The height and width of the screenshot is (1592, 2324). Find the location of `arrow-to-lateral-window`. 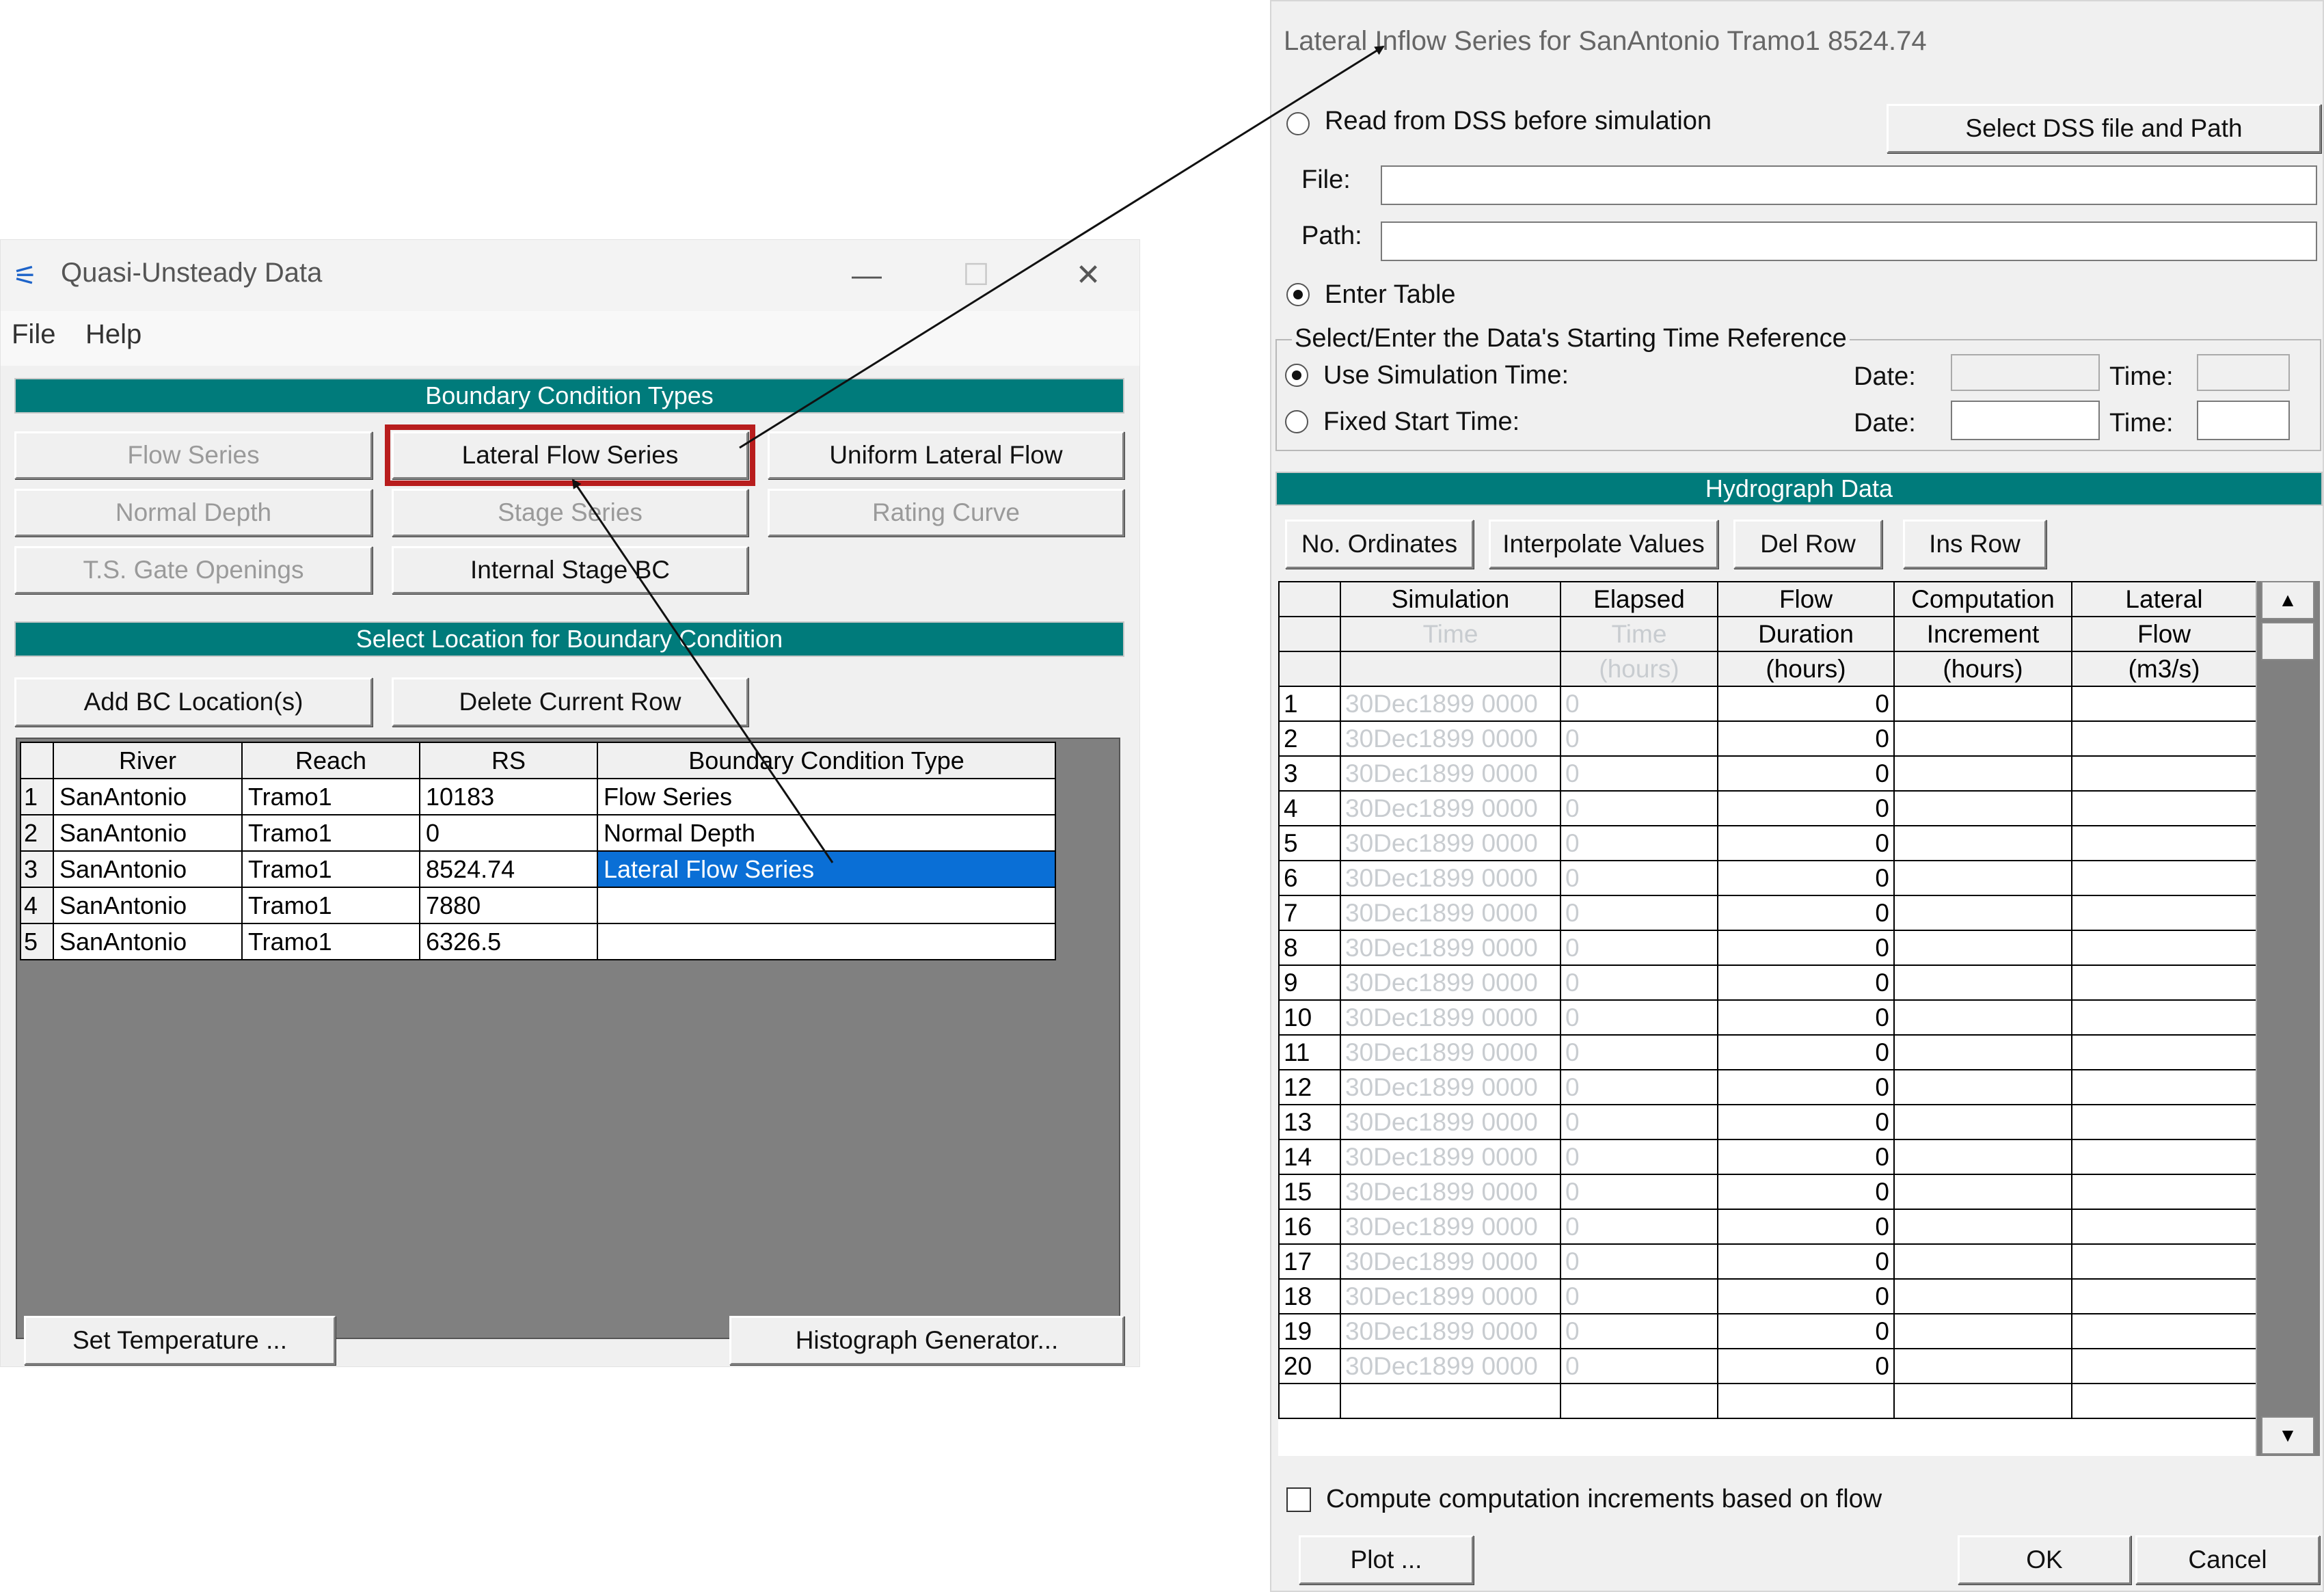

arrow-to-lateral-window is located at coordinates (1062, 247).